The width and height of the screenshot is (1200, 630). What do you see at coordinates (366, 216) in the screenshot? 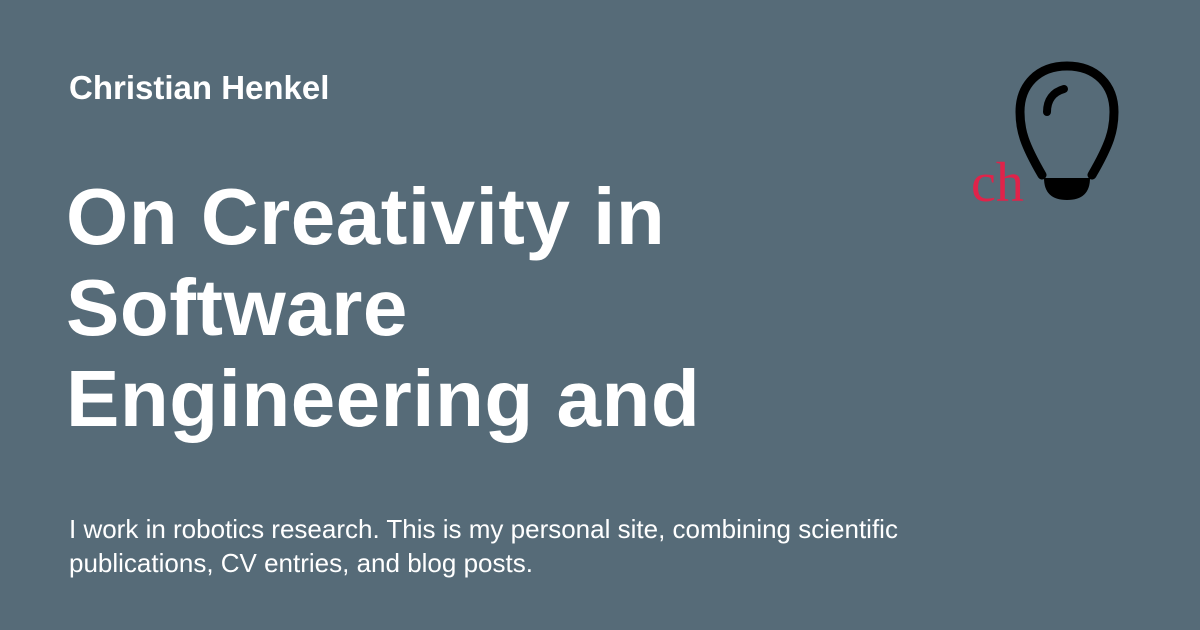
I see `title-line-1: On Creativity in` at bounding box center [366, 216].